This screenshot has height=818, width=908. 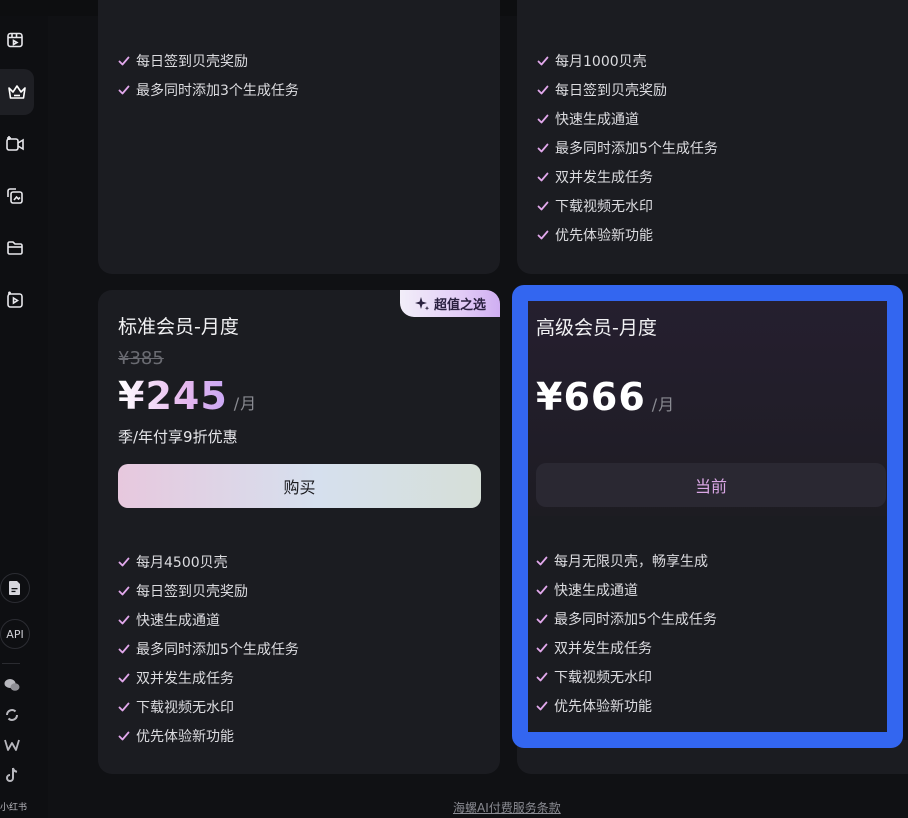 I want to click on sidebar-item-image-to-video, so click(x=15, y=196).